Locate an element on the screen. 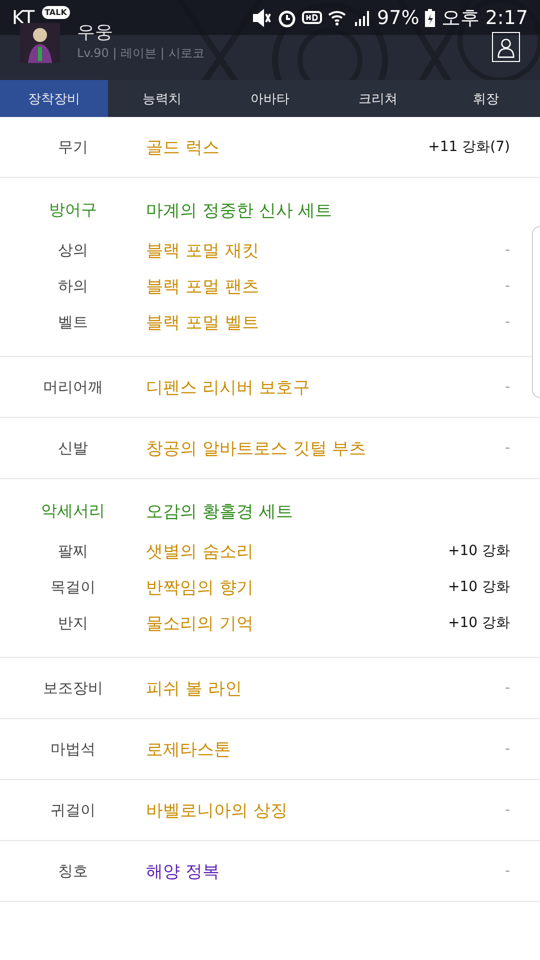  character-info: Lv.90 | 레이븐 | 시로코 is located at coordinates (141, 53).